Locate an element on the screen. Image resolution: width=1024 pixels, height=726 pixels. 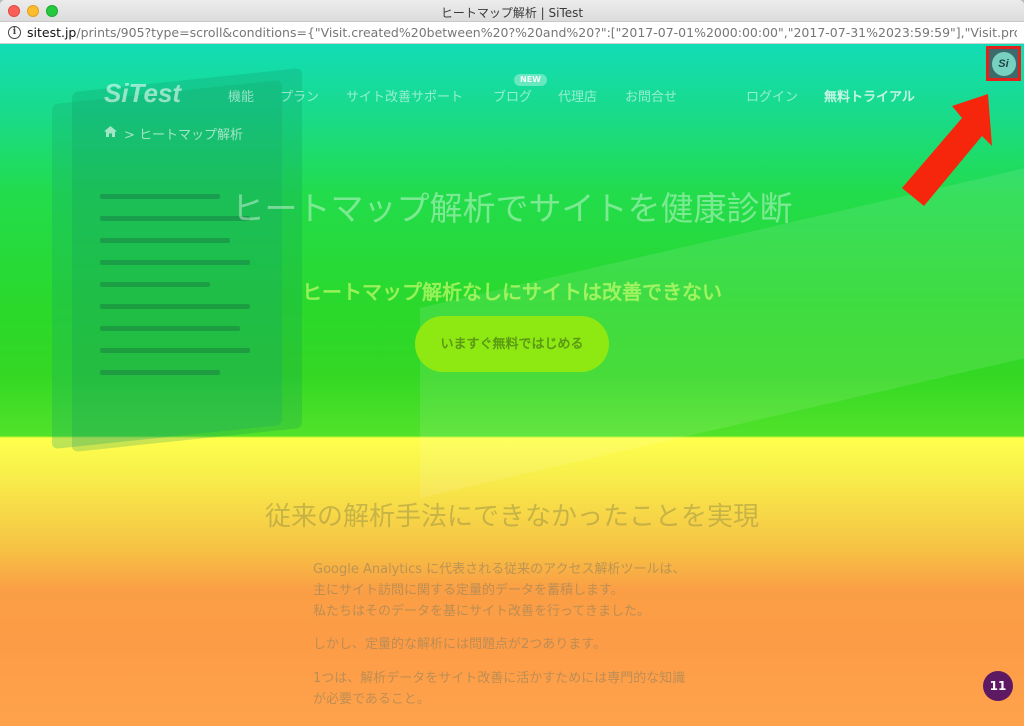
title-bar: ヒートマップ解析 | SiTest is located at coordinates (512, 11).